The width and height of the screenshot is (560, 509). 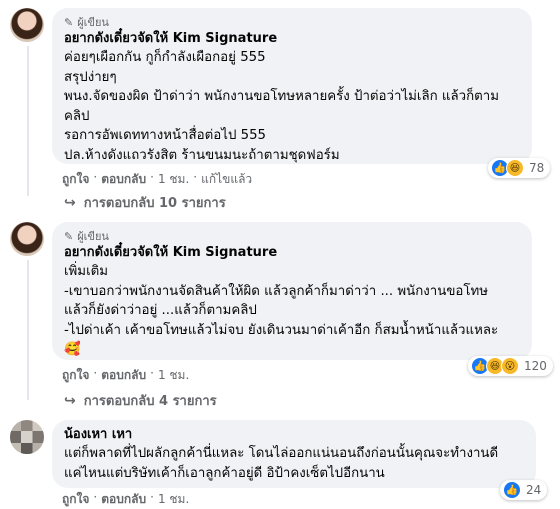 I want to click on replies-label: การตอบกลับ 4 รายการ, so click(x=150, y=401).